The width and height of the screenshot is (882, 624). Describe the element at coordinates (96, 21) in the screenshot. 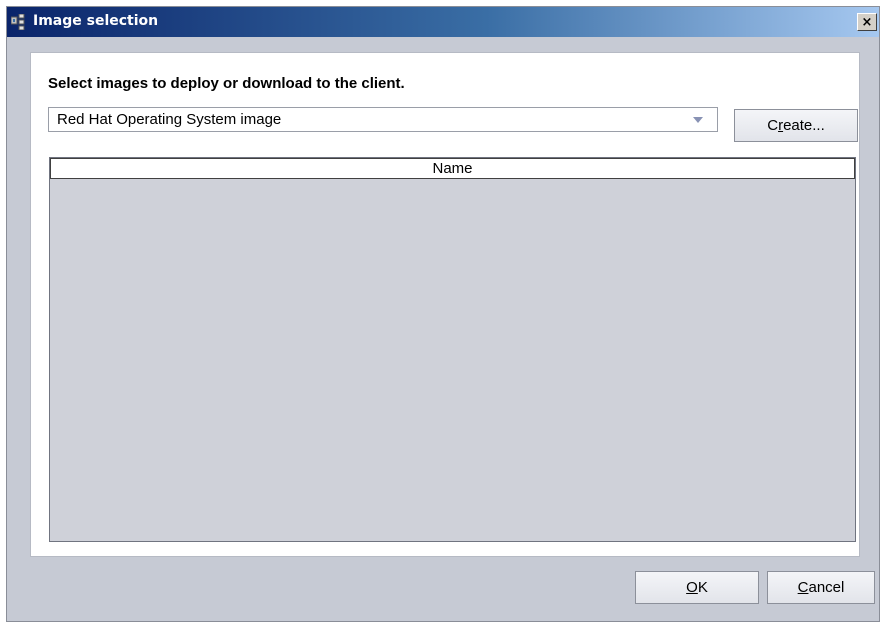

I see `window-title: Image selection` at that location.